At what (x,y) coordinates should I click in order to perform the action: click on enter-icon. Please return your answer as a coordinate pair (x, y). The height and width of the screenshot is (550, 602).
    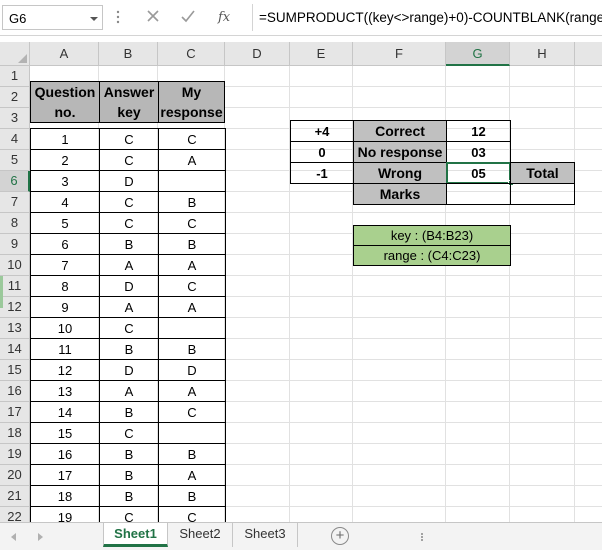
    Looking at the image, I should click on (188, 16).